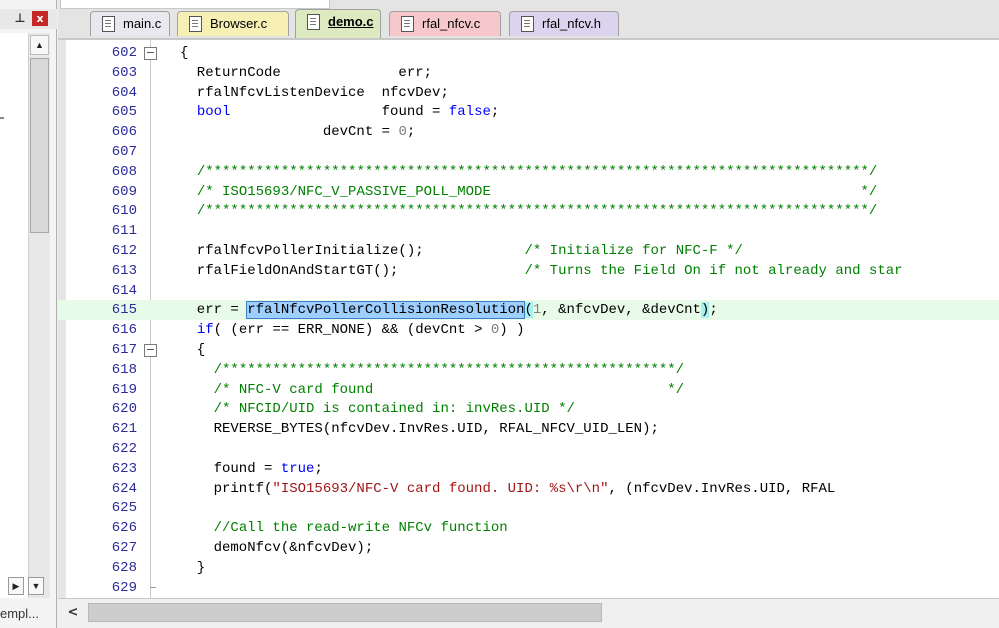 The height and width of the screenshot is (628, 999). What do you see at coordinates (195, 4) in the screenshot?
I see `toolbar-strip` at bounding box center [195, 4].